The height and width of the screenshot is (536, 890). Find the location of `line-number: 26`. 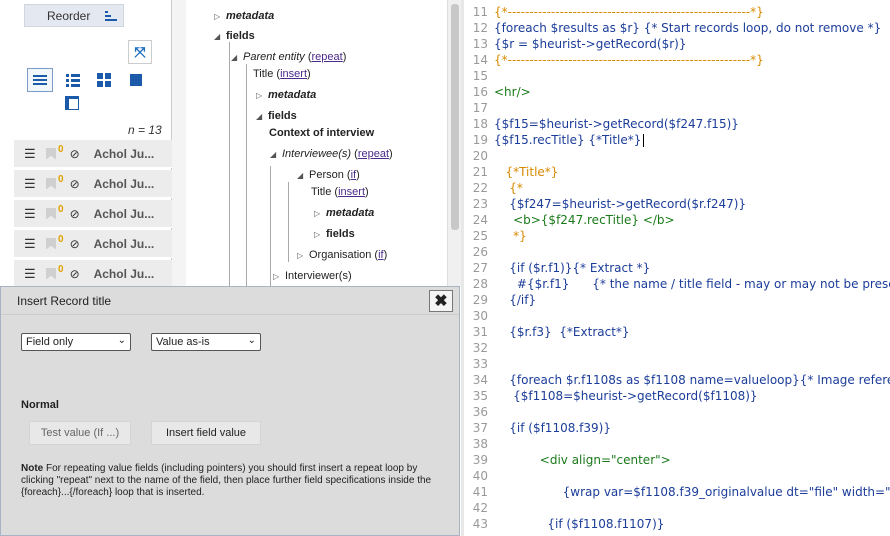

line-number: 26 is located at coordinates (480, 252).